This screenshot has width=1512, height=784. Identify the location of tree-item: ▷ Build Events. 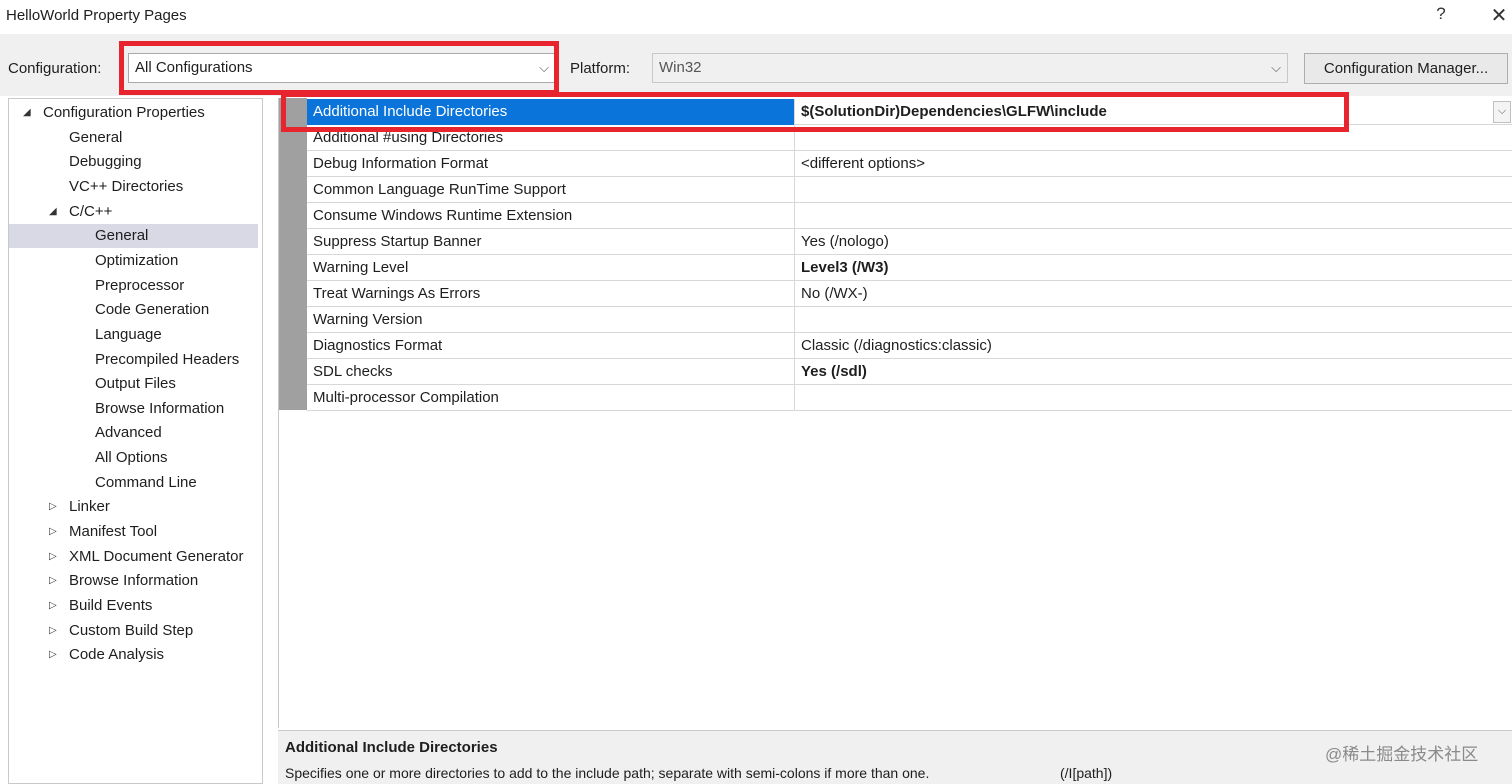
(133, 606).